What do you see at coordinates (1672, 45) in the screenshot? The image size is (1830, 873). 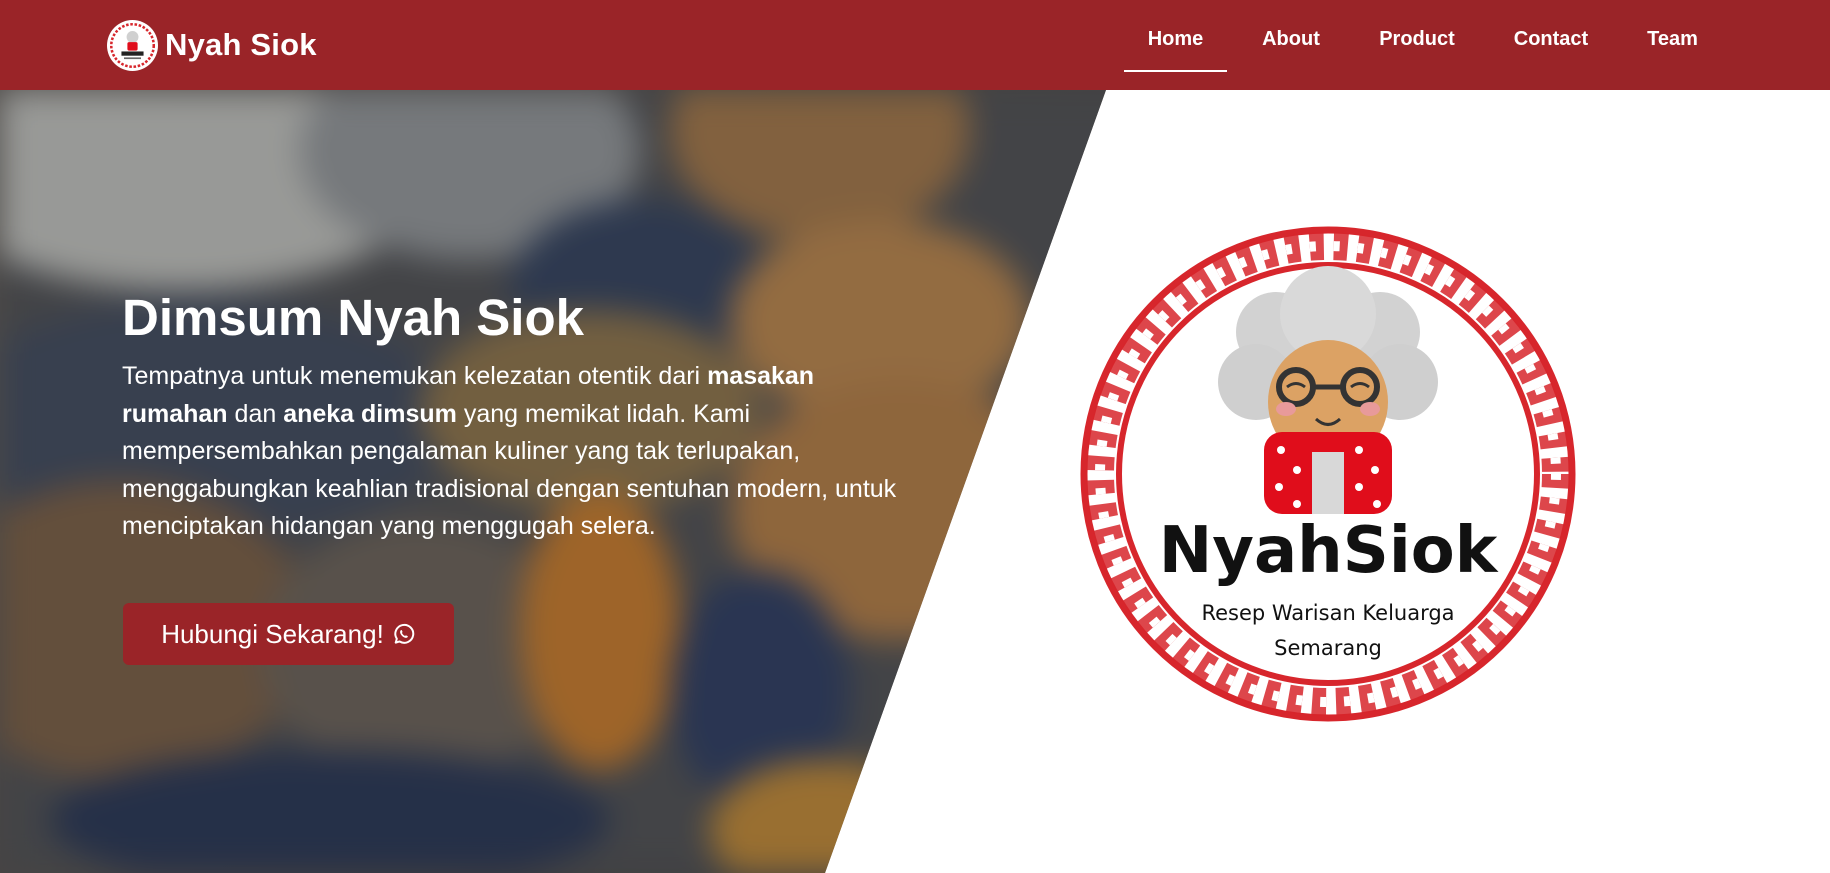 I see `nav-team: Team` at bounding box center [1672, 45].